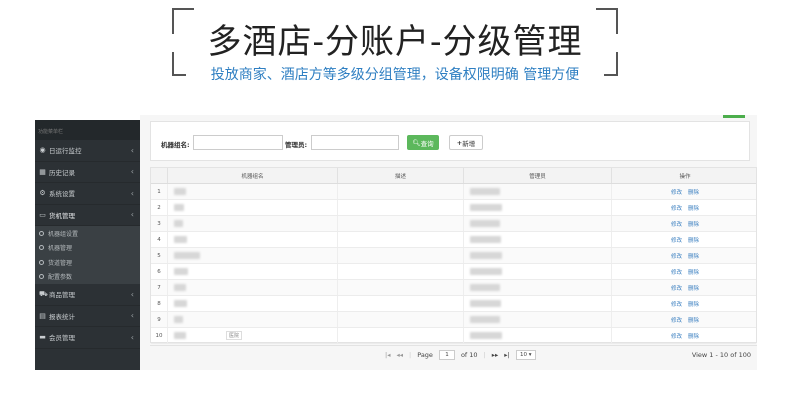 This screenshot has width=790, height=397. Describe the element at coordinates (159, 207) in the screenshot. I see `row-number: 2` at that location.